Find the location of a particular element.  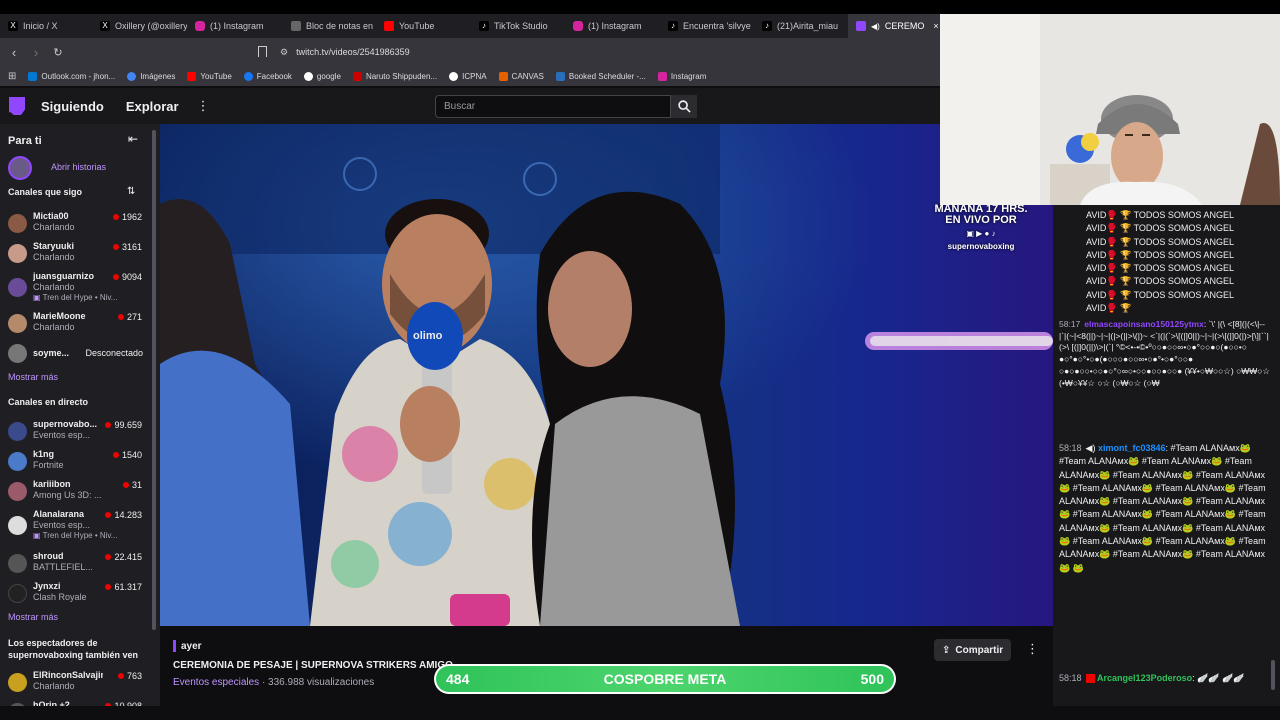

browser-tab: YouTube is located at coordinates (423, 26).